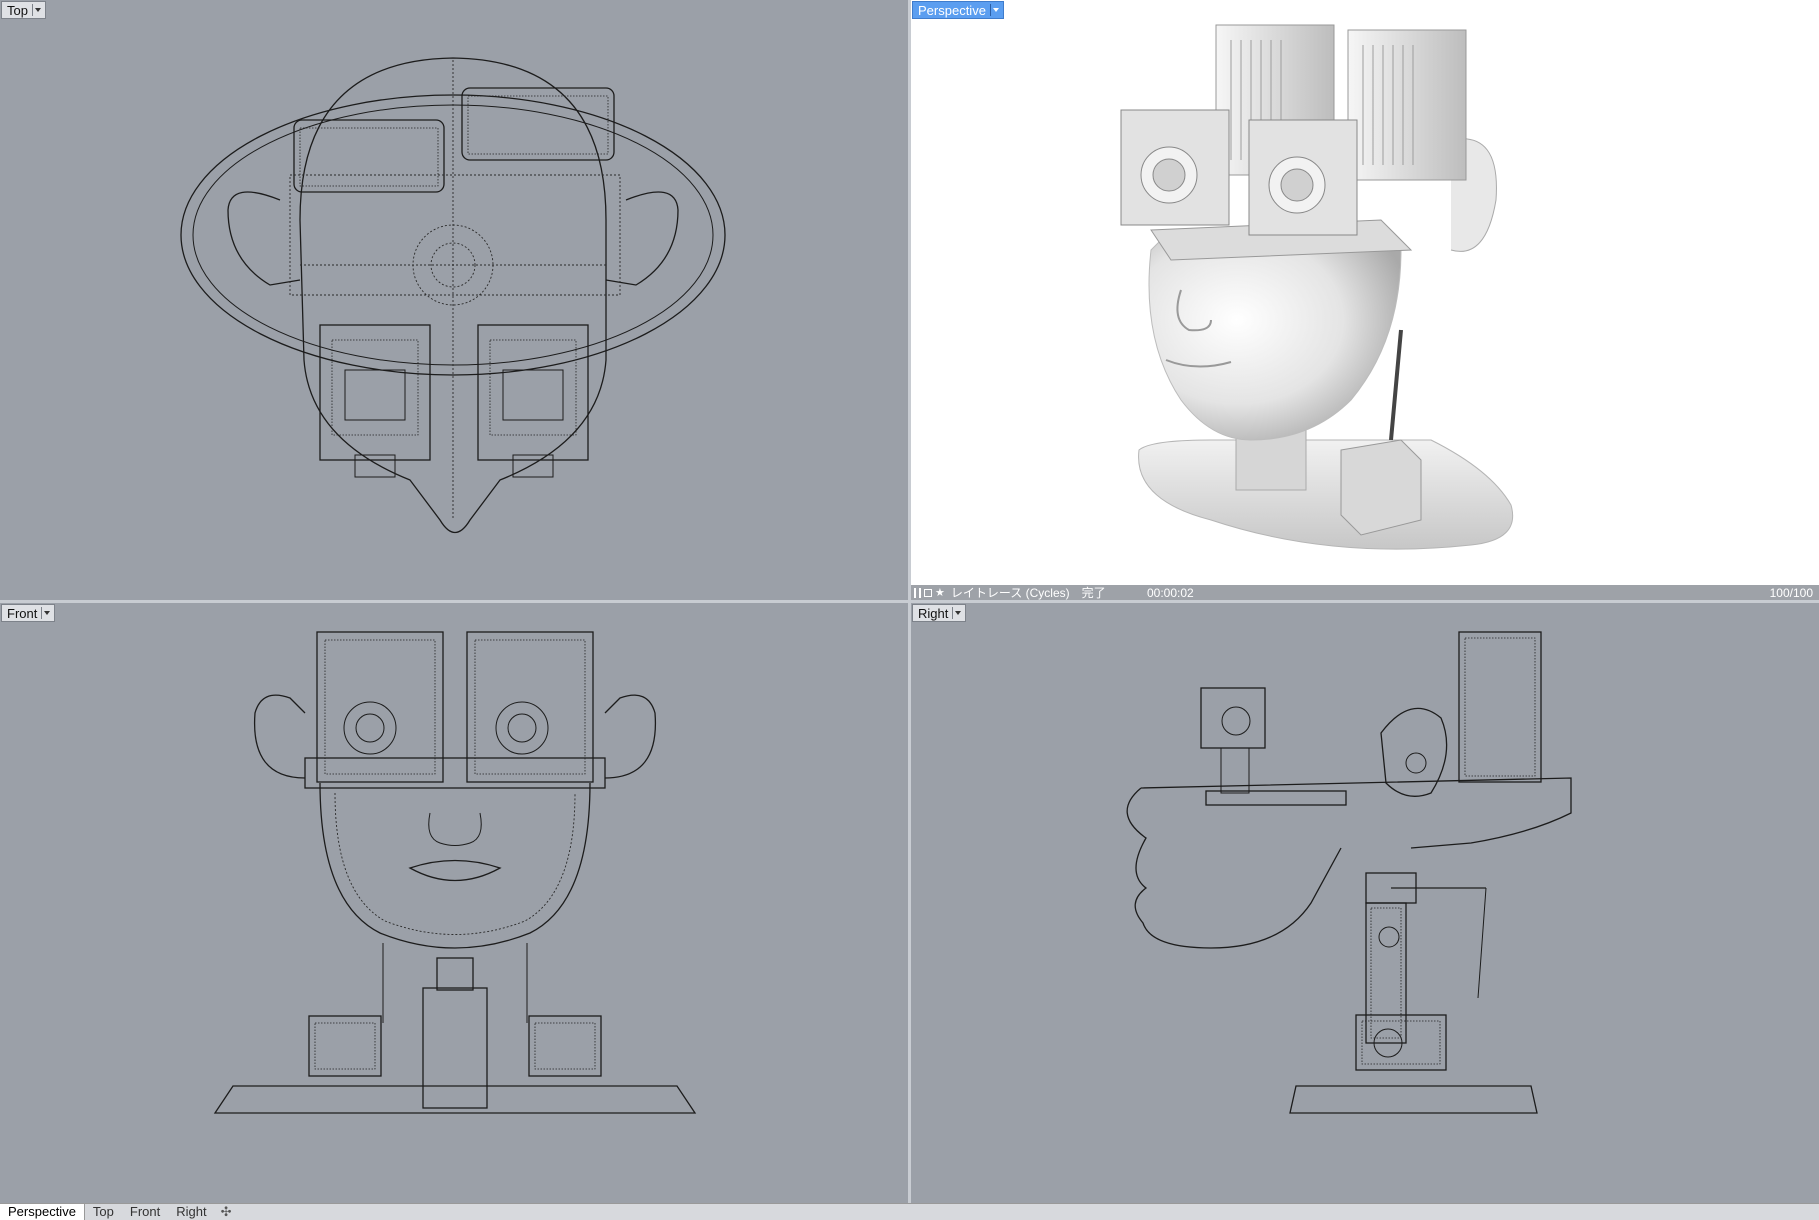  Describe the element at coordinates (145, 1212) in the screenshot. I see `tab-front: Front` at that location.